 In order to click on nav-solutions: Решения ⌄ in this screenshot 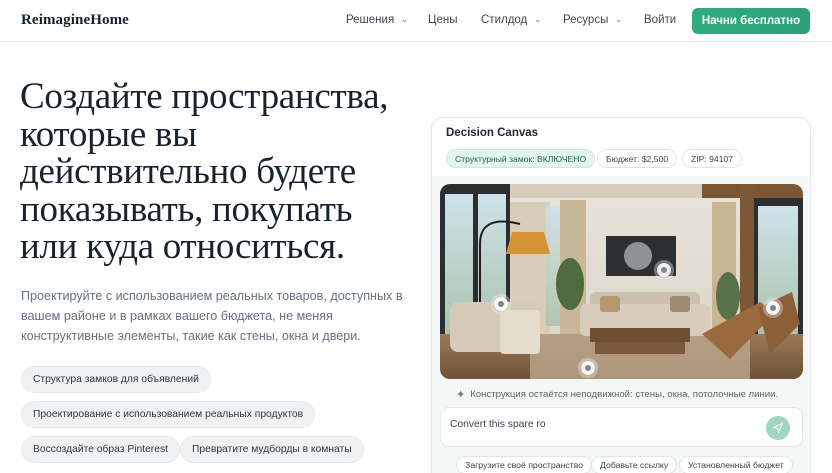, I will do `click(377, 20)`.